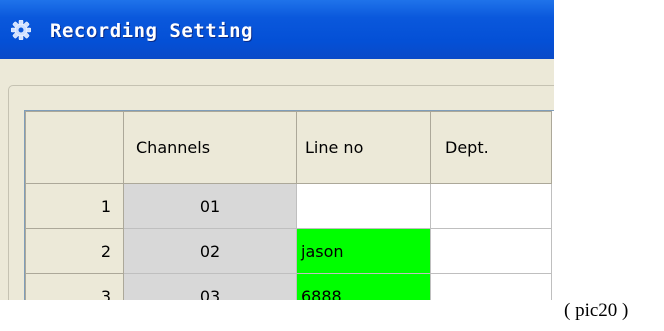  I want to click on channel-cell: 03, so click(210, 286).